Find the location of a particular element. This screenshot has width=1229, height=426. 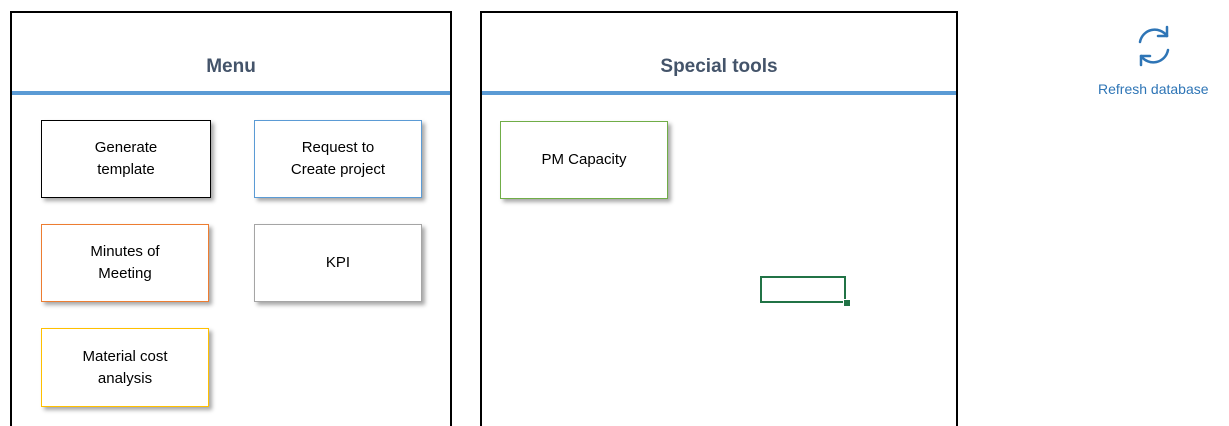

minutes-of-meeting-button: Minutes of Meeting is located at coordinates (125, 263).